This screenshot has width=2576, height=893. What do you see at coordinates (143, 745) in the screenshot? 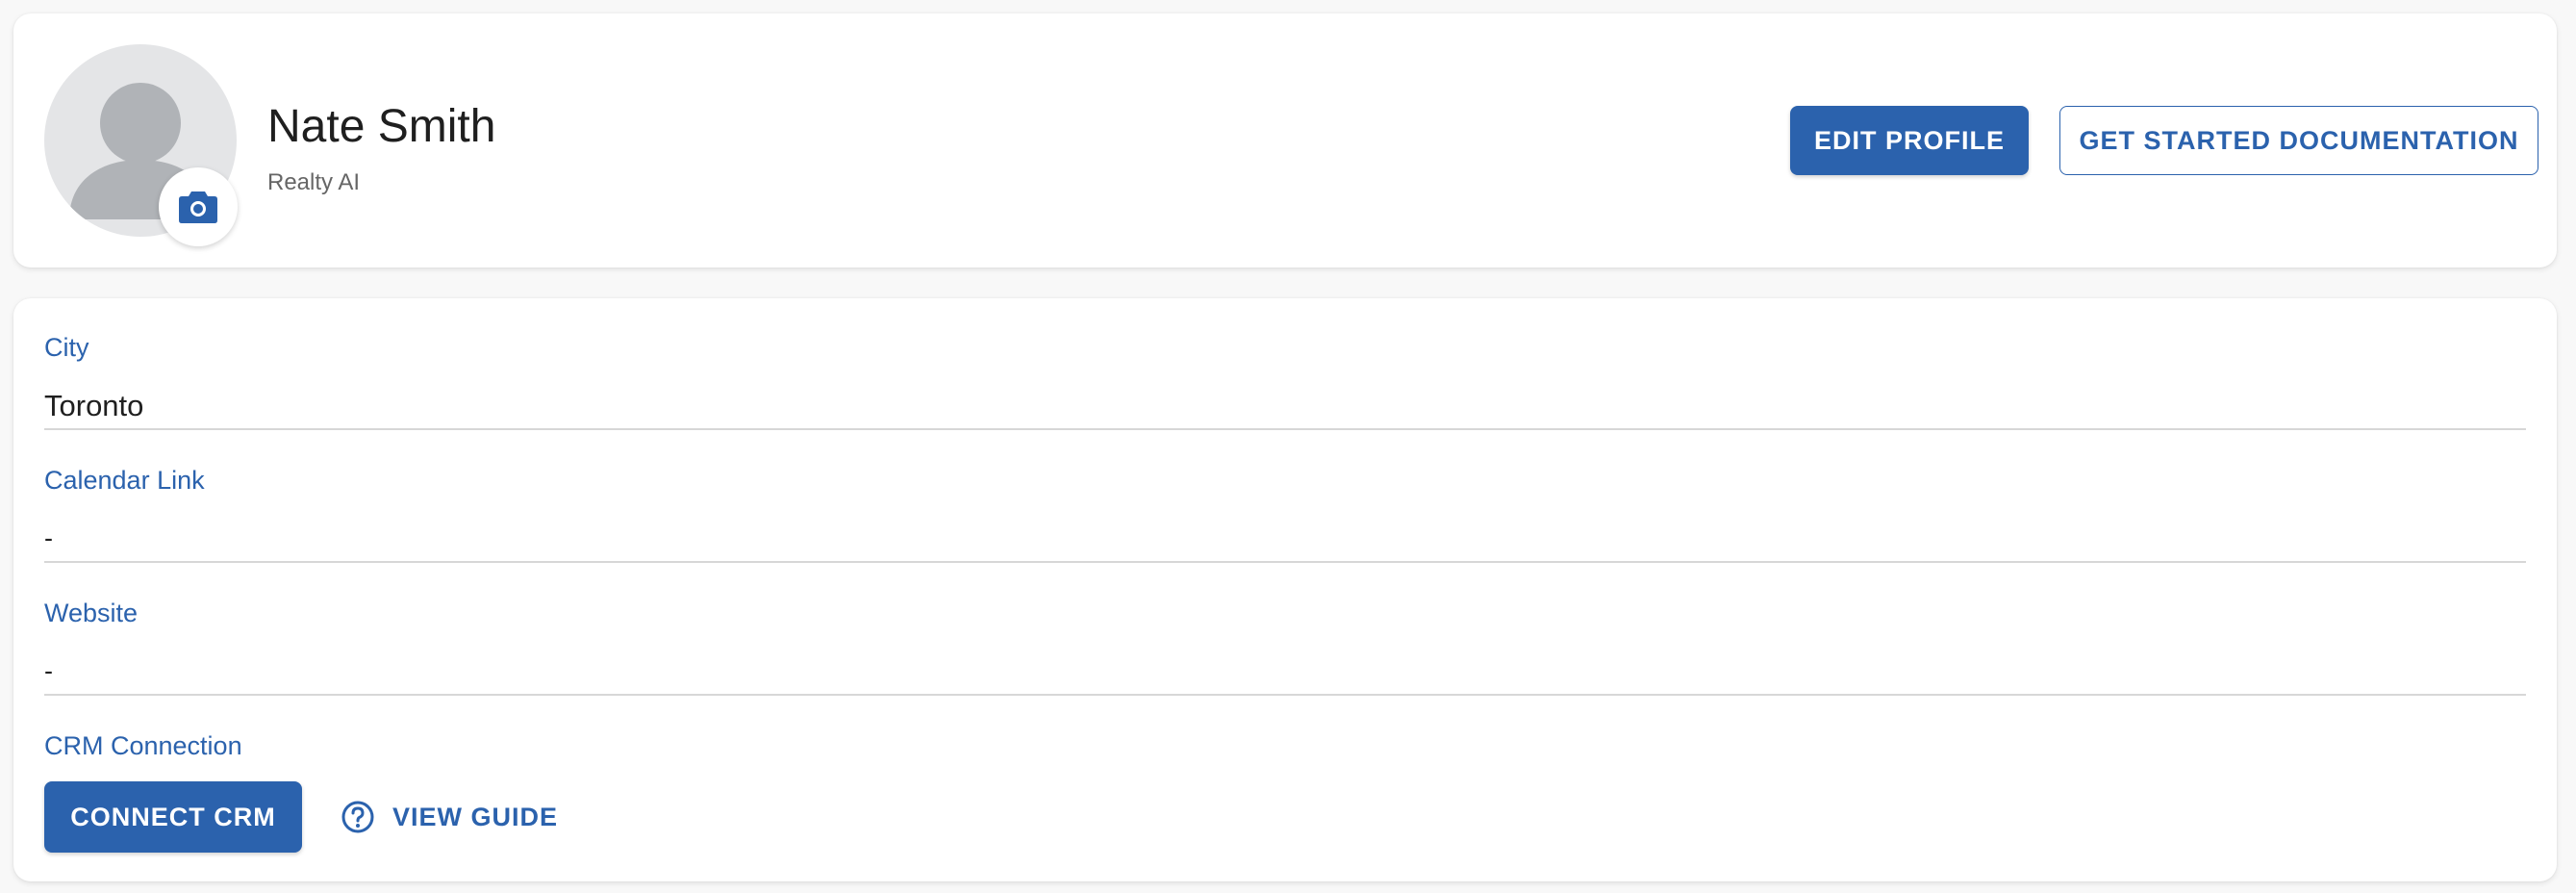
I see `crm-connection-label: CRM Connection` at bounding box center [143, 745].